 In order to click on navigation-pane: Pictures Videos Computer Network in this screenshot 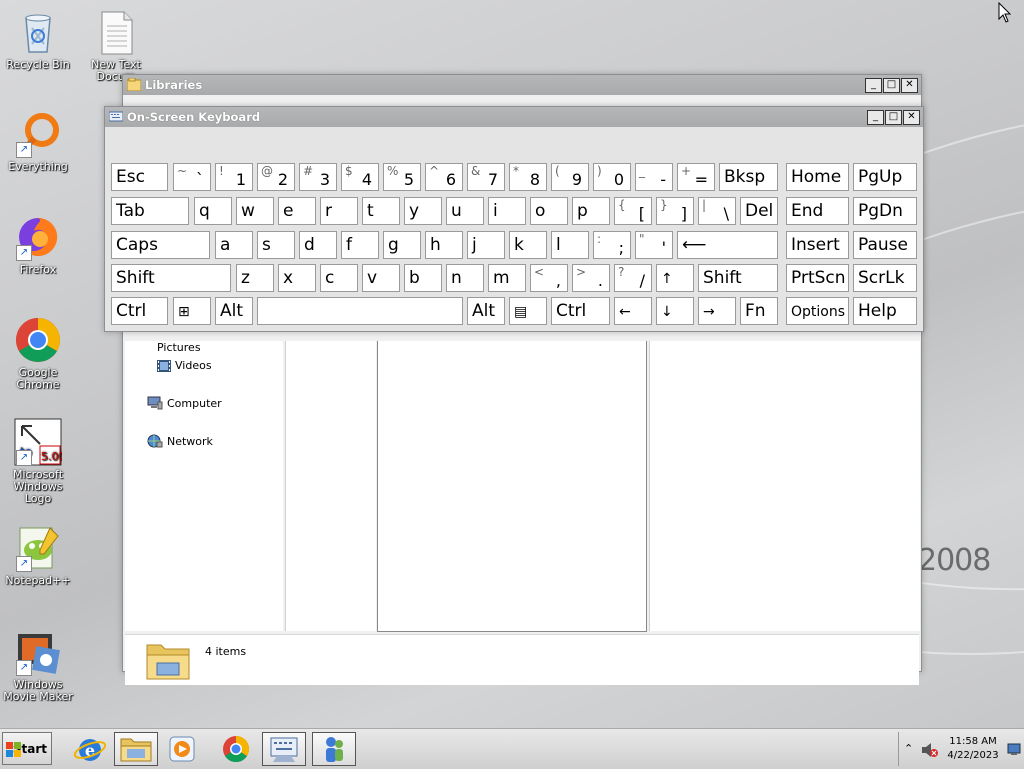, I will do `click(204, 486)`.